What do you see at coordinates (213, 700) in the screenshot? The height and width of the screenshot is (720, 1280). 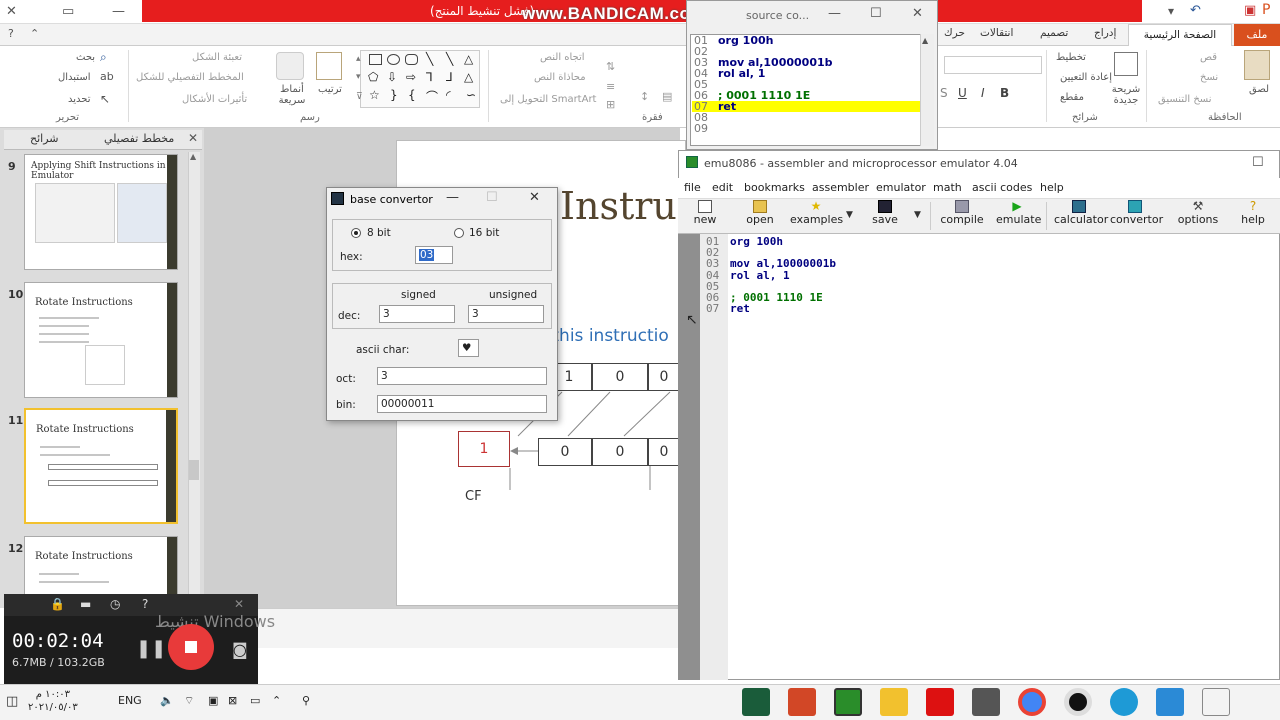 I see `tray-app-icon: ▣` at bounding box center [213, 700].